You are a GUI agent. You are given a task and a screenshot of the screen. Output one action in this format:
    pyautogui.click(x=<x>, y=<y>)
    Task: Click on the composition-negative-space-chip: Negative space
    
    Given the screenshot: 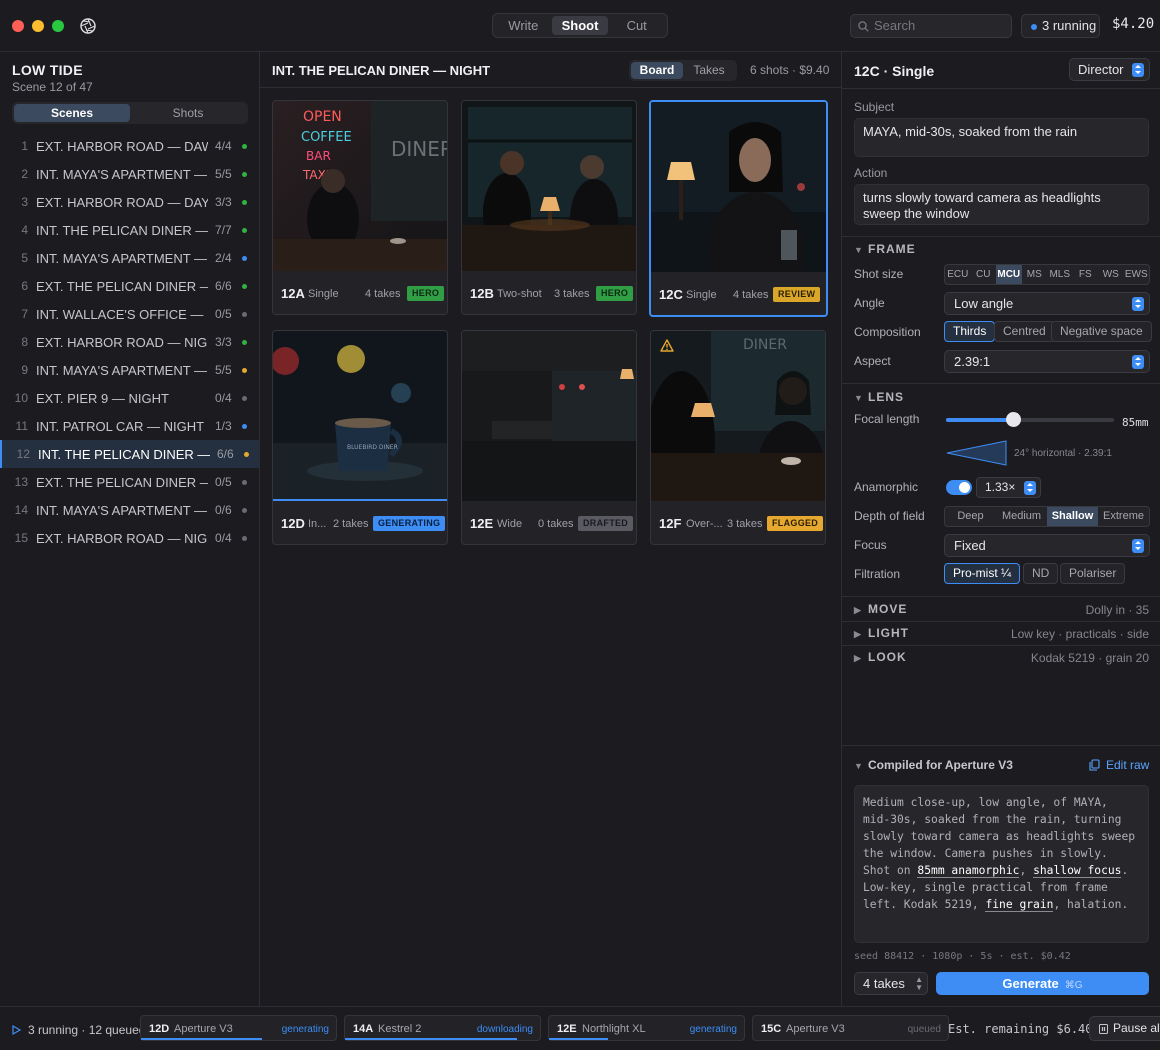 What is the action you would take?
    pyautogui.click(x=1101, y=331)
    